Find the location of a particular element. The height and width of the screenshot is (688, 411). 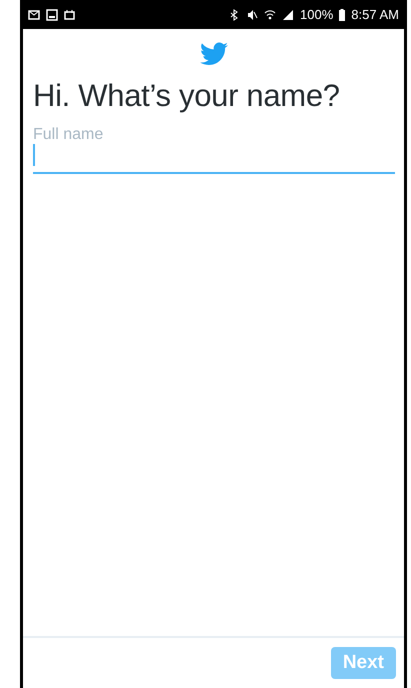

calendar-icon is located at coordinates (70, 14).